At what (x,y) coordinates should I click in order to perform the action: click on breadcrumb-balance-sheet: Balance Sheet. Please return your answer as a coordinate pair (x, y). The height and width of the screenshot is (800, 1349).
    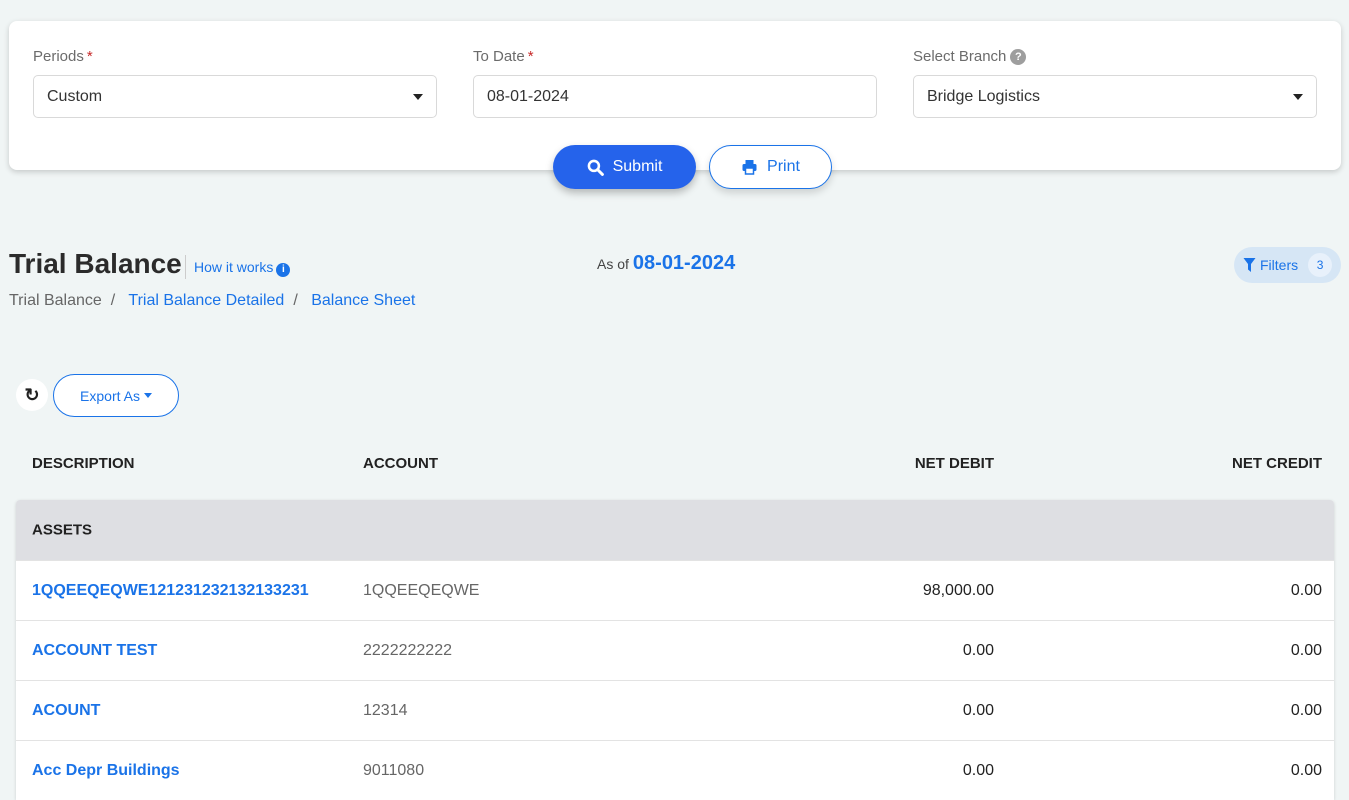
    Looking at the image, I should click on (363, 300).